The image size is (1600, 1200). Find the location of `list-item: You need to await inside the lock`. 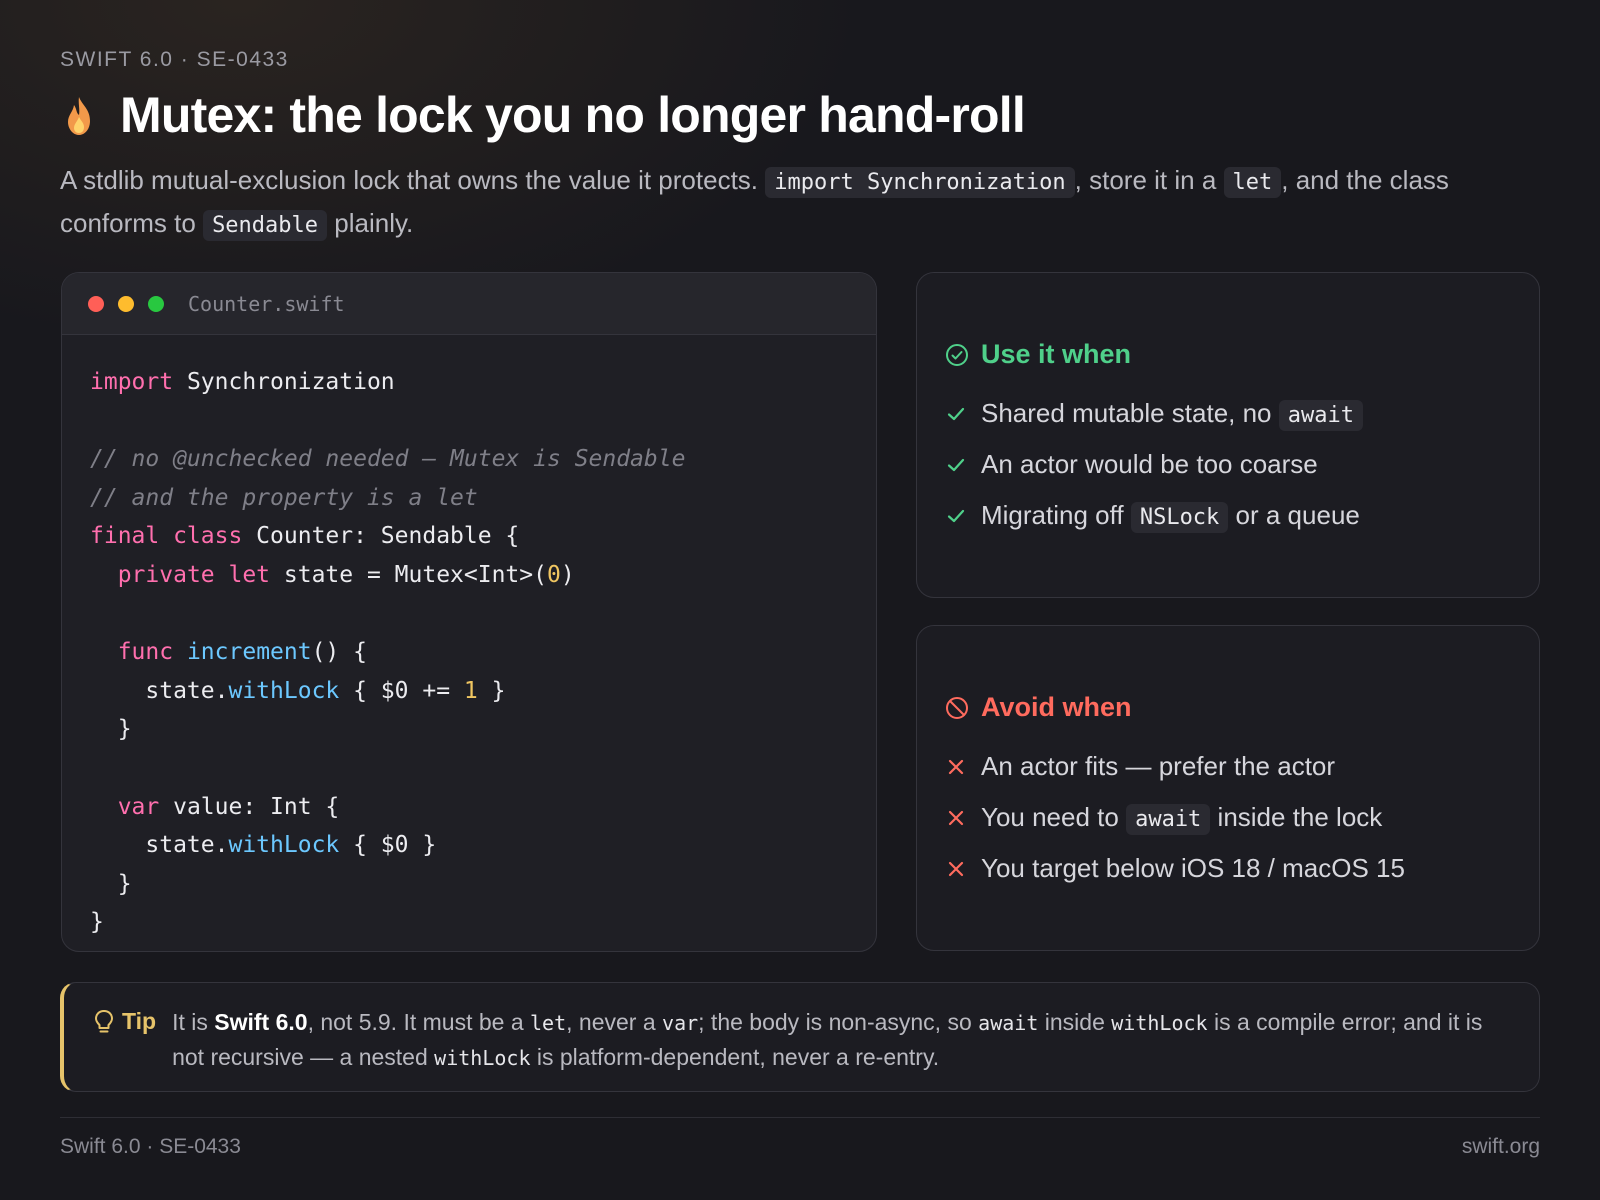

list-item: You need to await inside the lock is located at coordinates (1228, 817).